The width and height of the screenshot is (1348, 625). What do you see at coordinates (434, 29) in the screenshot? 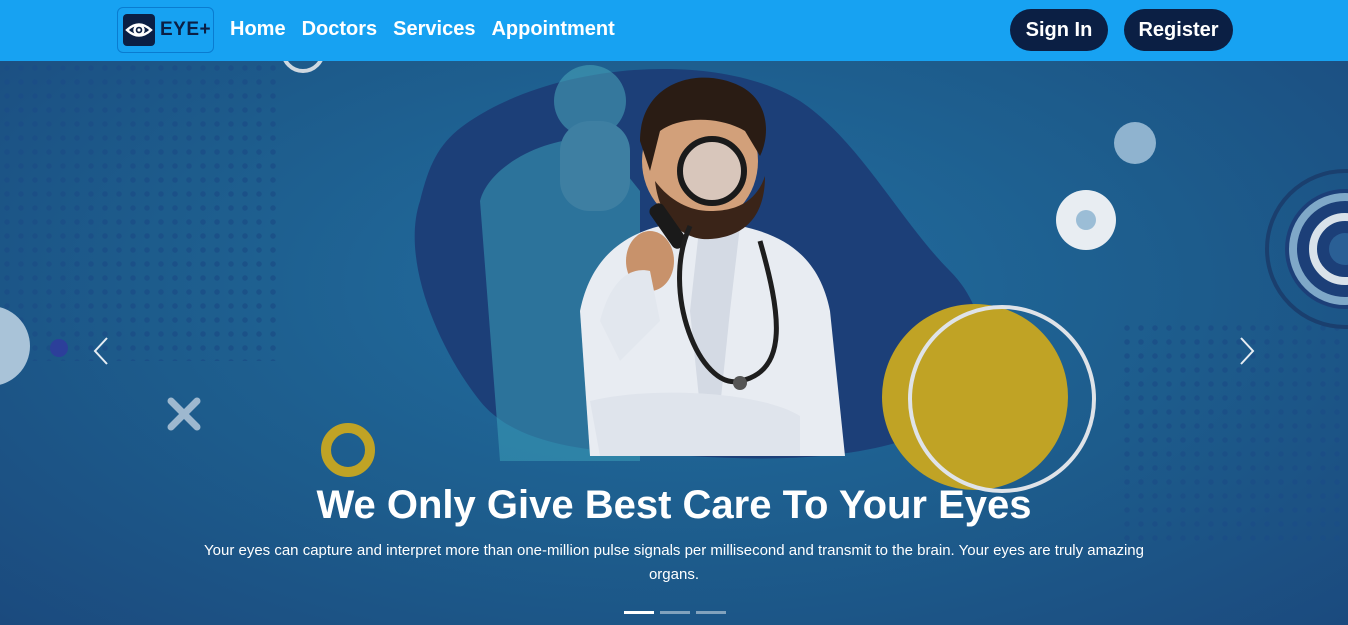
I see `nav-link-services: Services` at bounding box center [434, 29].